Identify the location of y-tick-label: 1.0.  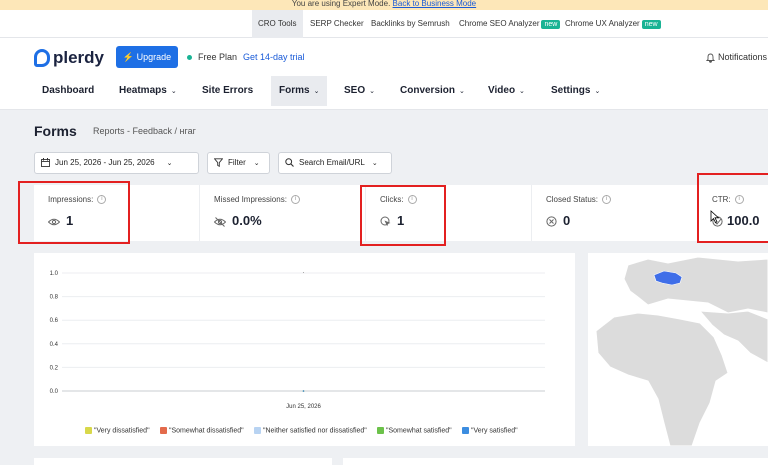
(54, 274).